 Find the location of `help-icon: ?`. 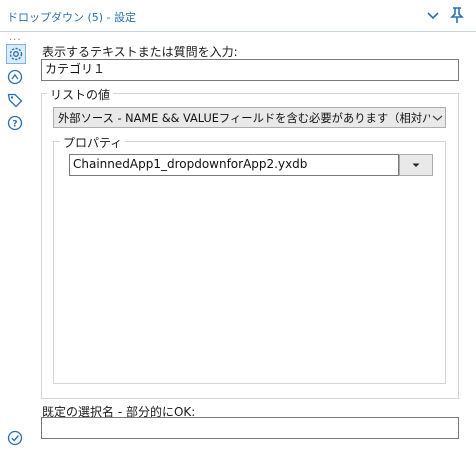

help-icon: ? is located at coordinates (16, 124).